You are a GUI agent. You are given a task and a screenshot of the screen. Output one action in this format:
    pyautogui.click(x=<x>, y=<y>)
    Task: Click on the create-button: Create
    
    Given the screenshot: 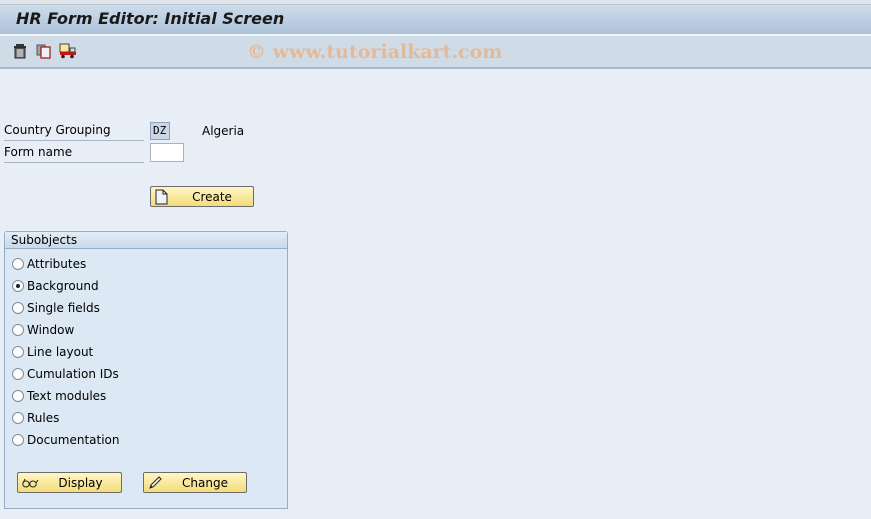 What is the action you would take?
    pyautogui.click(x=202, y=196)
    